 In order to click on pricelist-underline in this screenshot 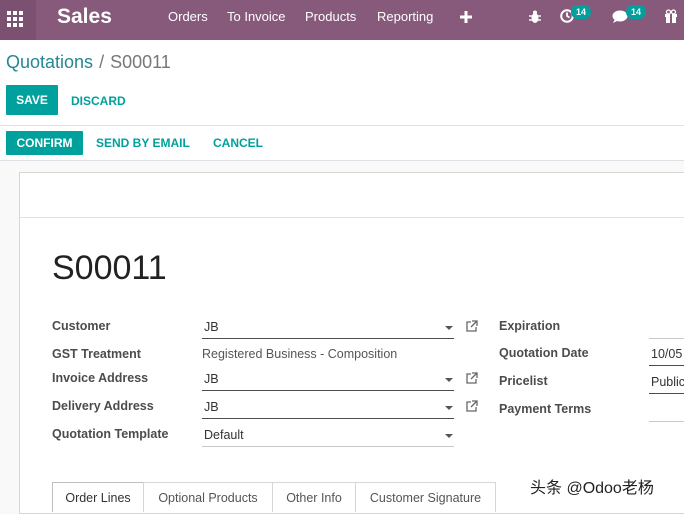, I will do `click(666, 393)`.